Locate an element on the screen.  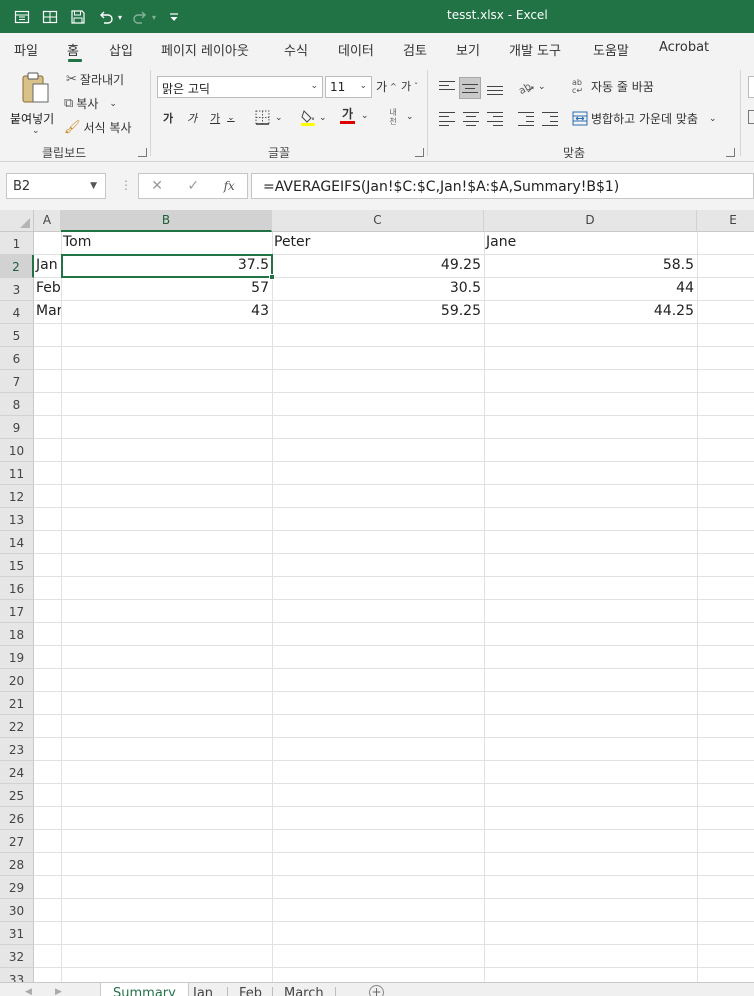
tab-developer: 개발 도구 is located at coordinates (535, 49).